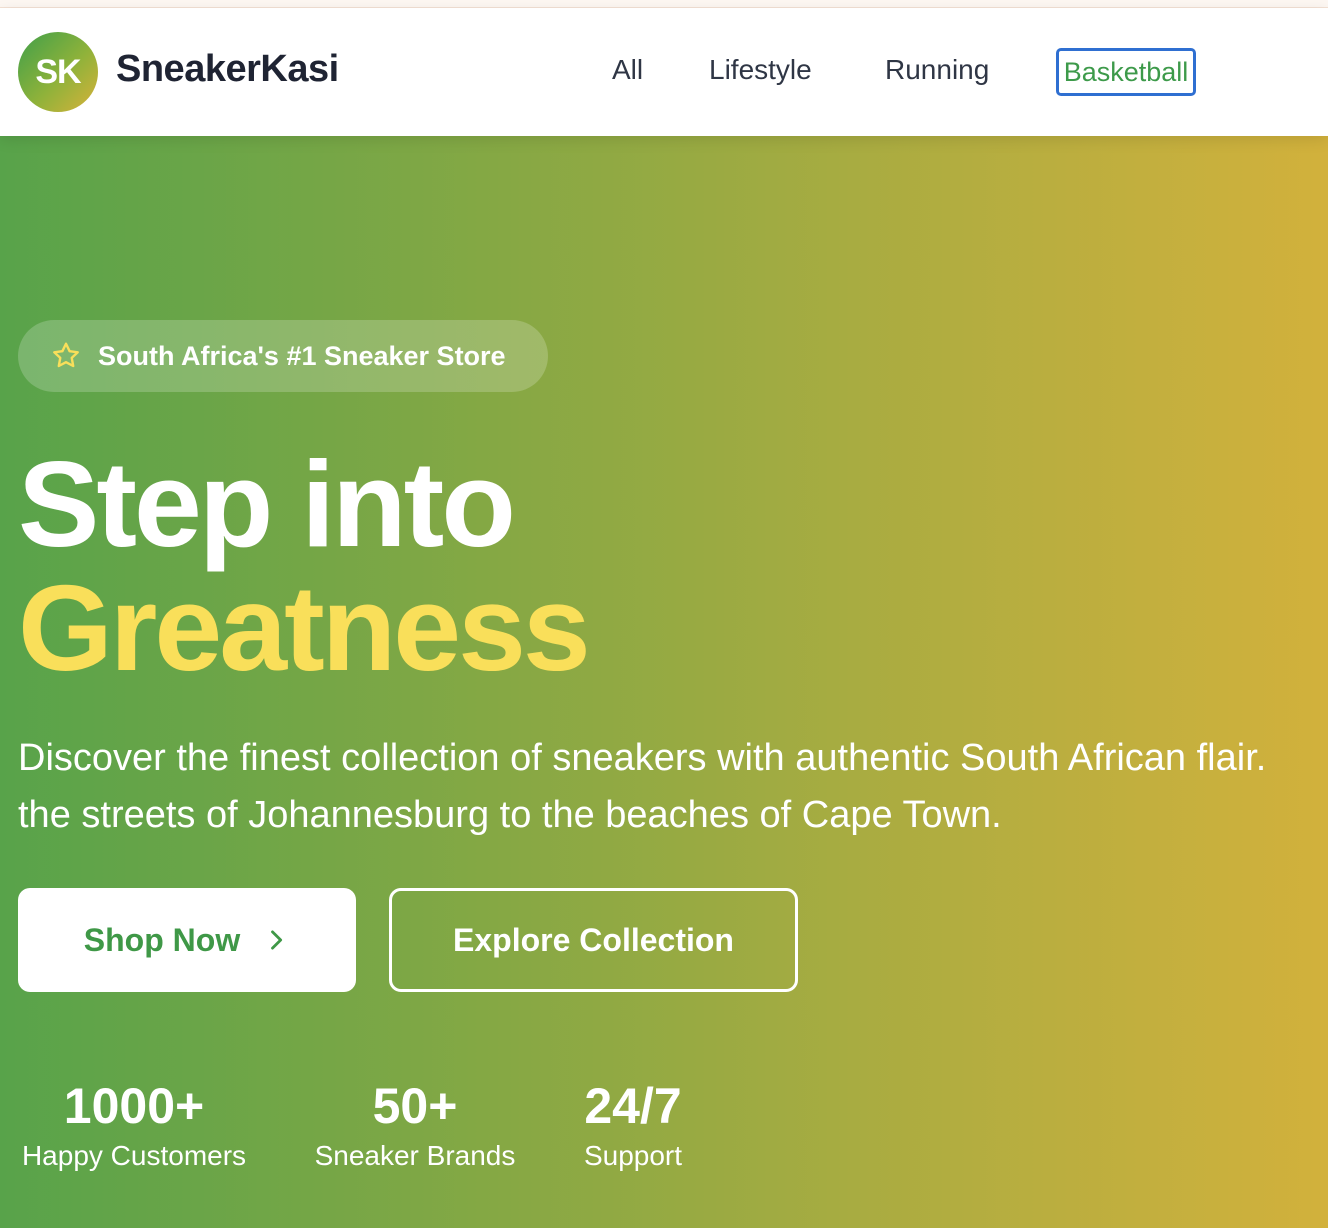 The image size is (1328, 1228). What do you see at coordinates (633, 1106) in the screenshot?
I see `stat-value: 24/7` at bounding box center [633, 1106].